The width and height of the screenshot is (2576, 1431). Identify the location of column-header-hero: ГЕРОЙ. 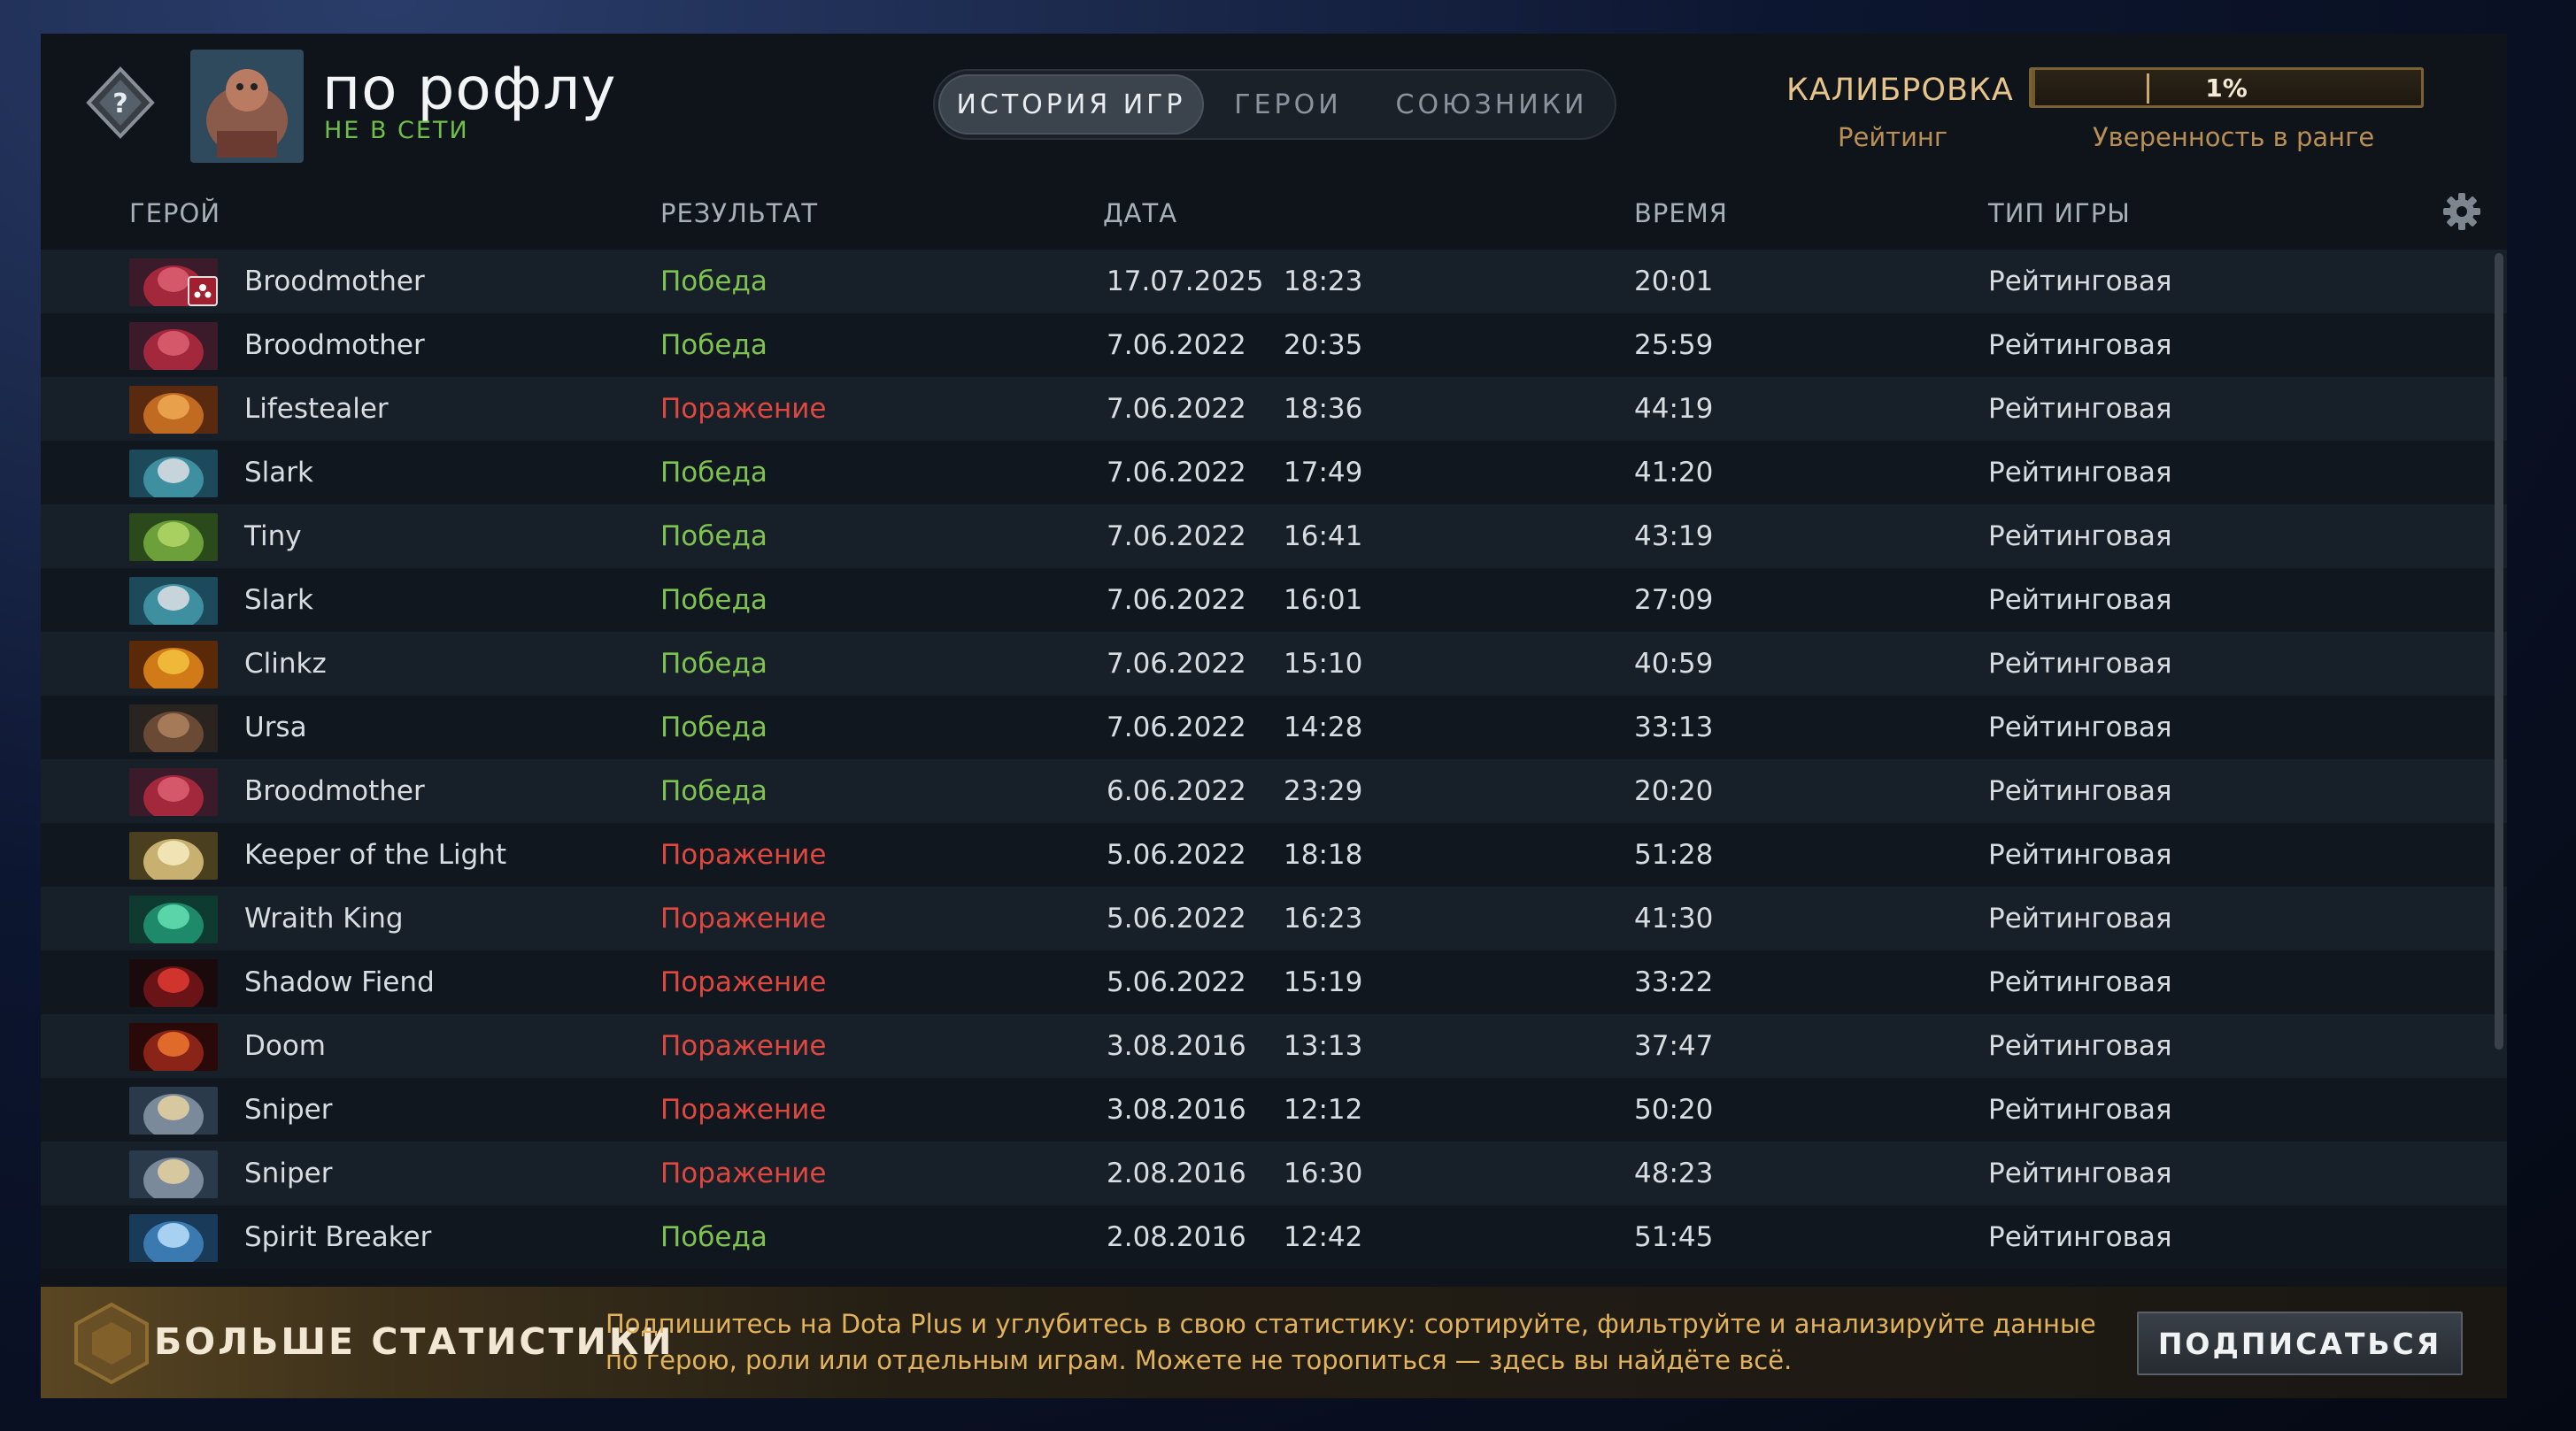
(174, 213).